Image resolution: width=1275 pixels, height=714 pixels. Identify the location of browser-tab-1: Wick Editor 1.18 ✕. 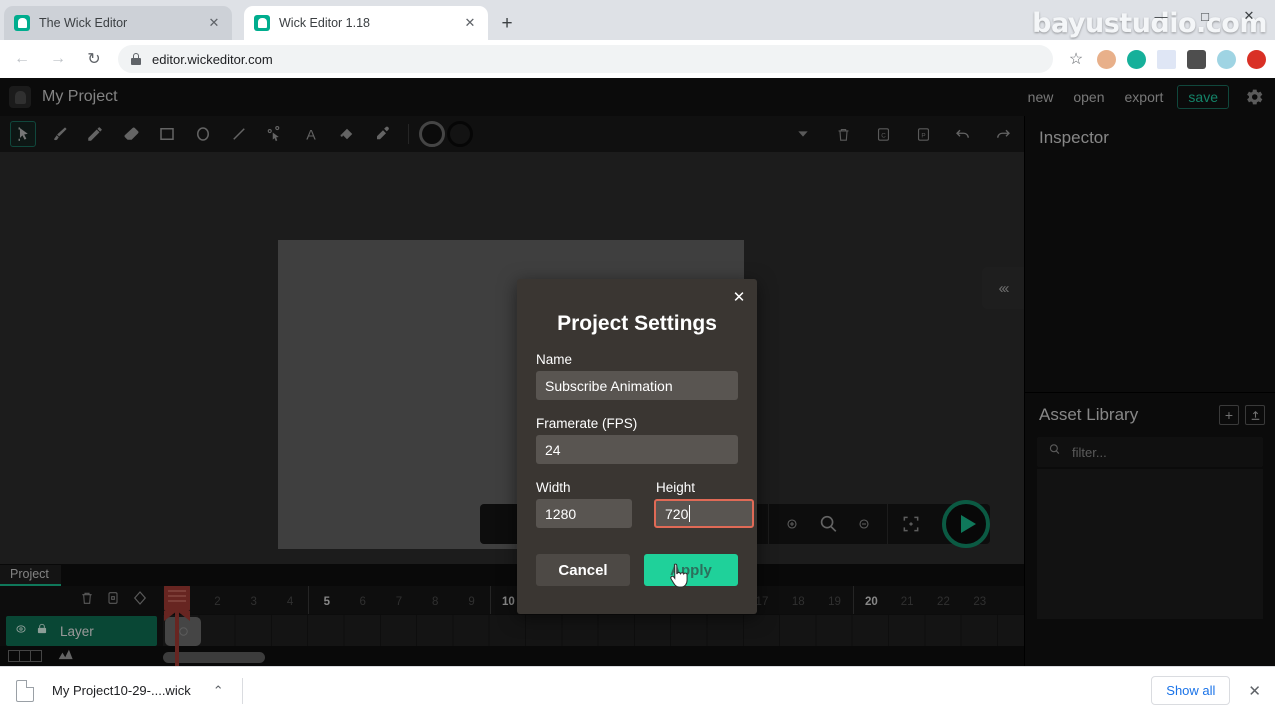
(366, 23).